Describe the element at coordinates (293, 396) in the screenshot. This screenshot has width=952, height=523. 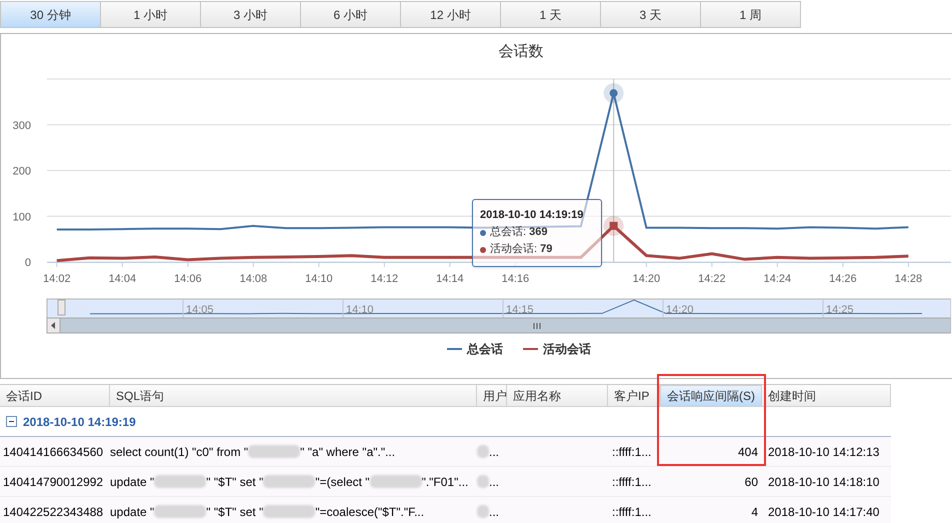
I see `column-header: SQL语句` at that location.